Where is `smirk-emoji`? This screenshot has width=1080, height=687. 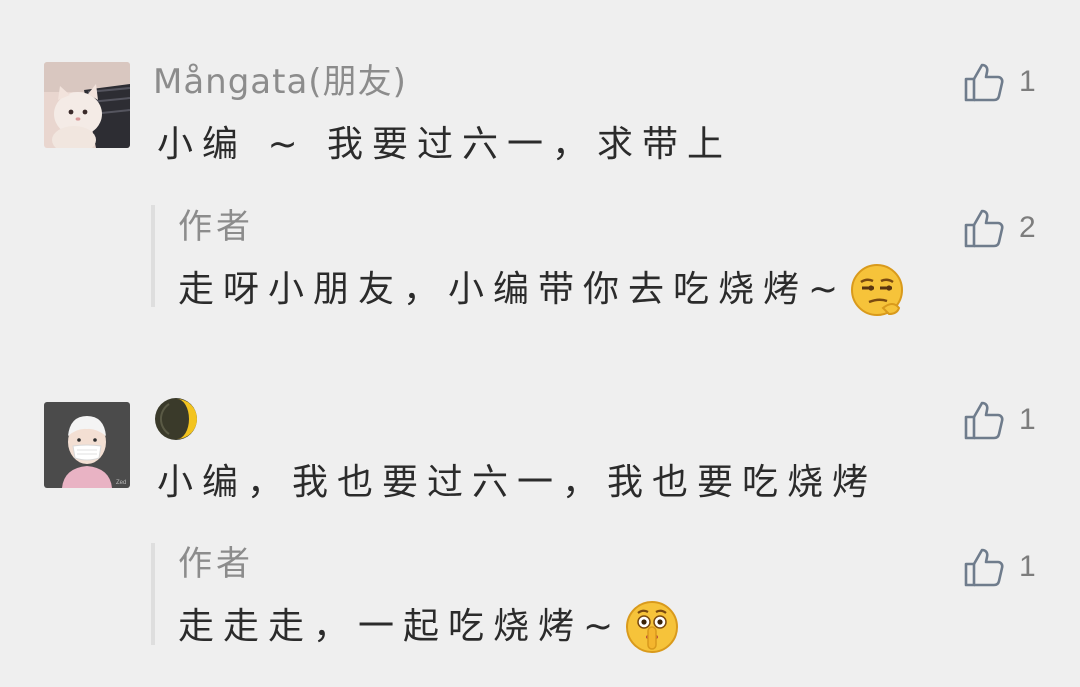
smirk-emoji is located at coordinates (877, 290).